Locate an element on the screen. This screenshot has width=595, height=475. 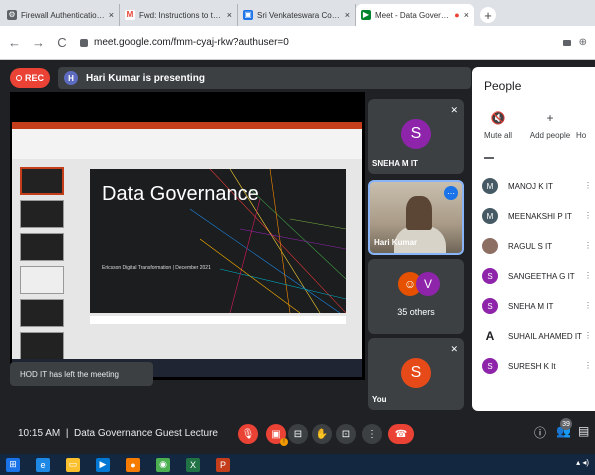
present-button: ⊡ is located at coordinates (346, 434).